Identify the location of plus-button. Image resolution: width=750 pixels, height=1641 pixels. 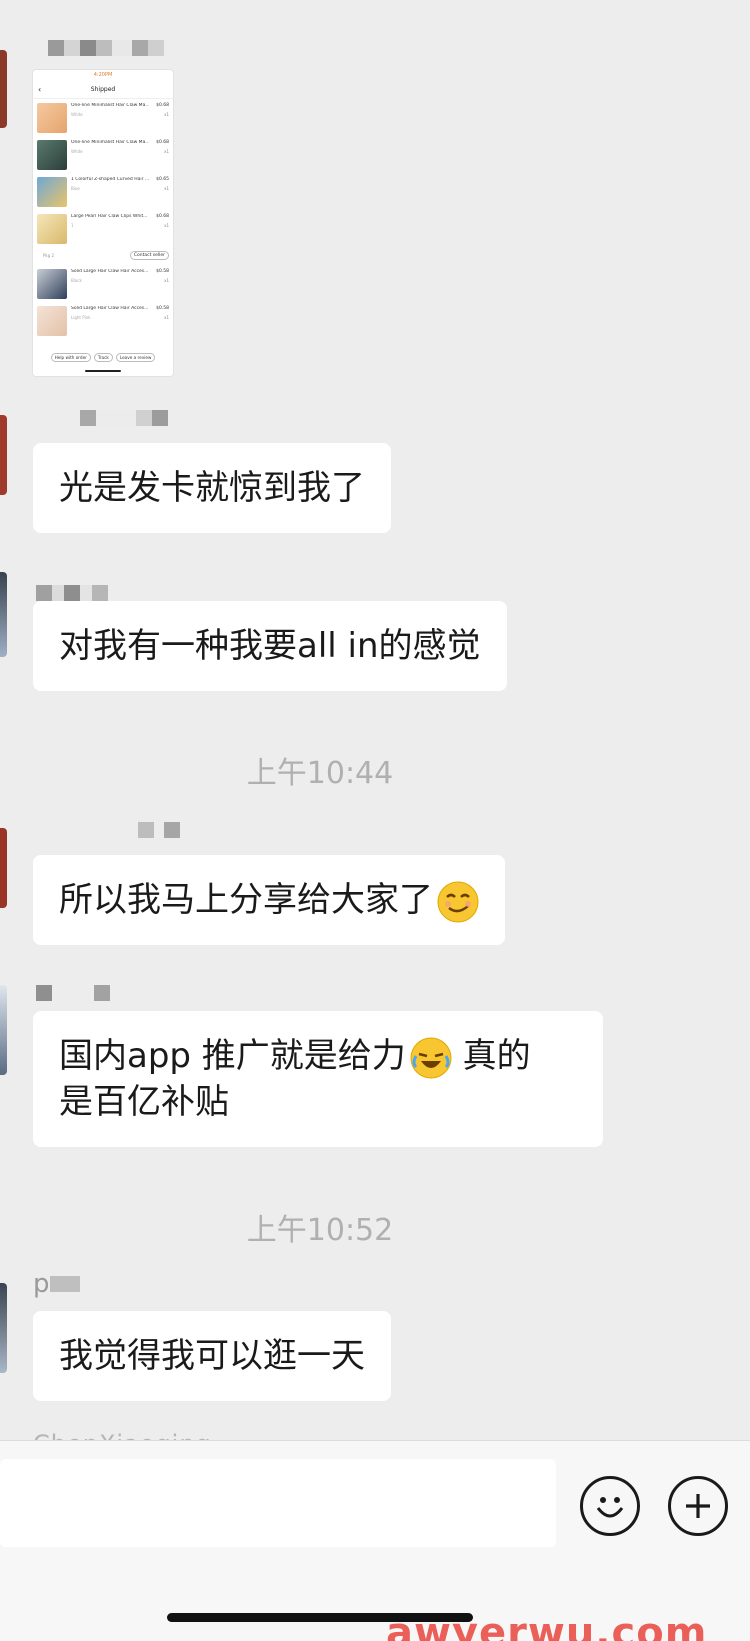
(698, 1506).